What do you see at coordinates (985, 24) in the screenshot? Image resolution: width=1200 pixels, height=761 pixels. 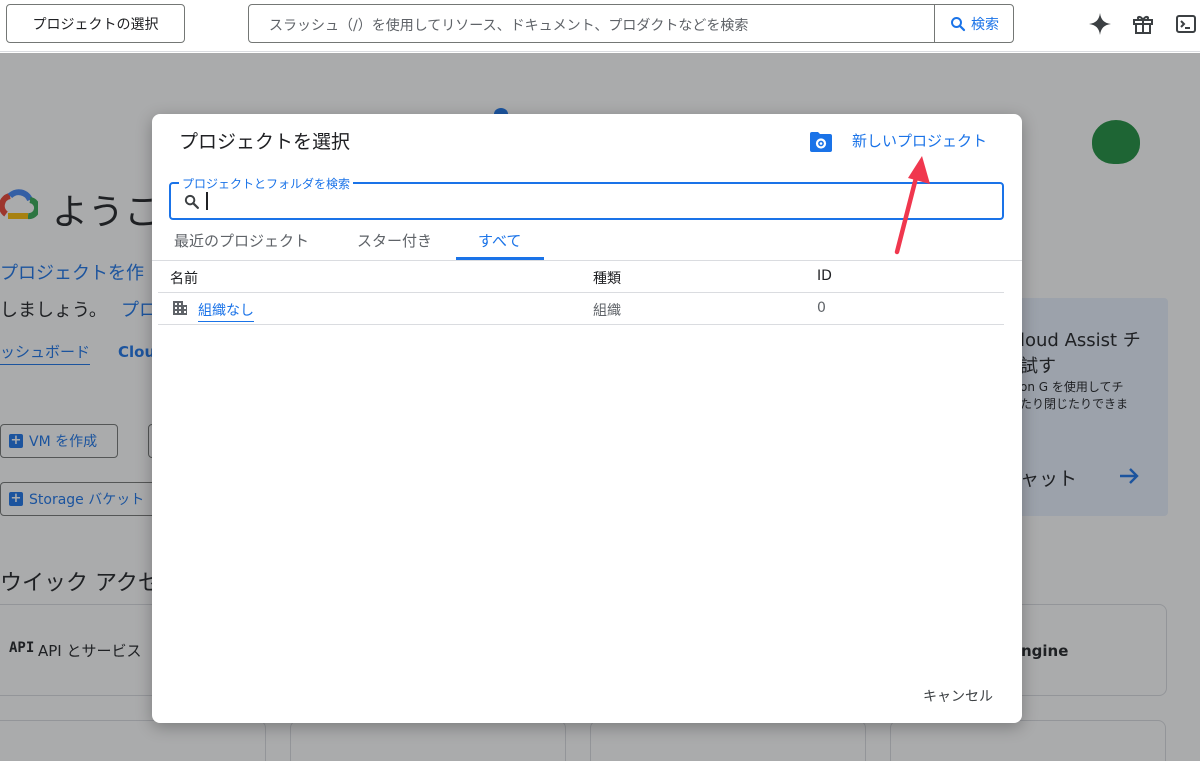 I see `global-search-button-label: 検索` at bounding box center [985, 24].